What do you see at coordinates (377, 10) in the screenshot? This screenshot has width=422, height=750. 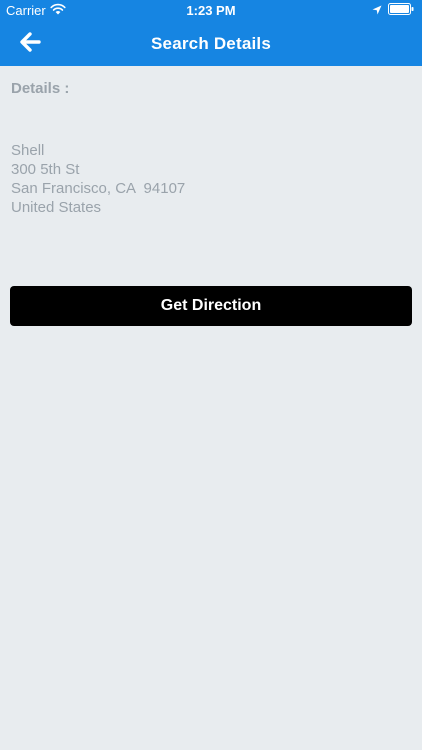 I see `location-arrow-icon` at bounding box center [377, 10].